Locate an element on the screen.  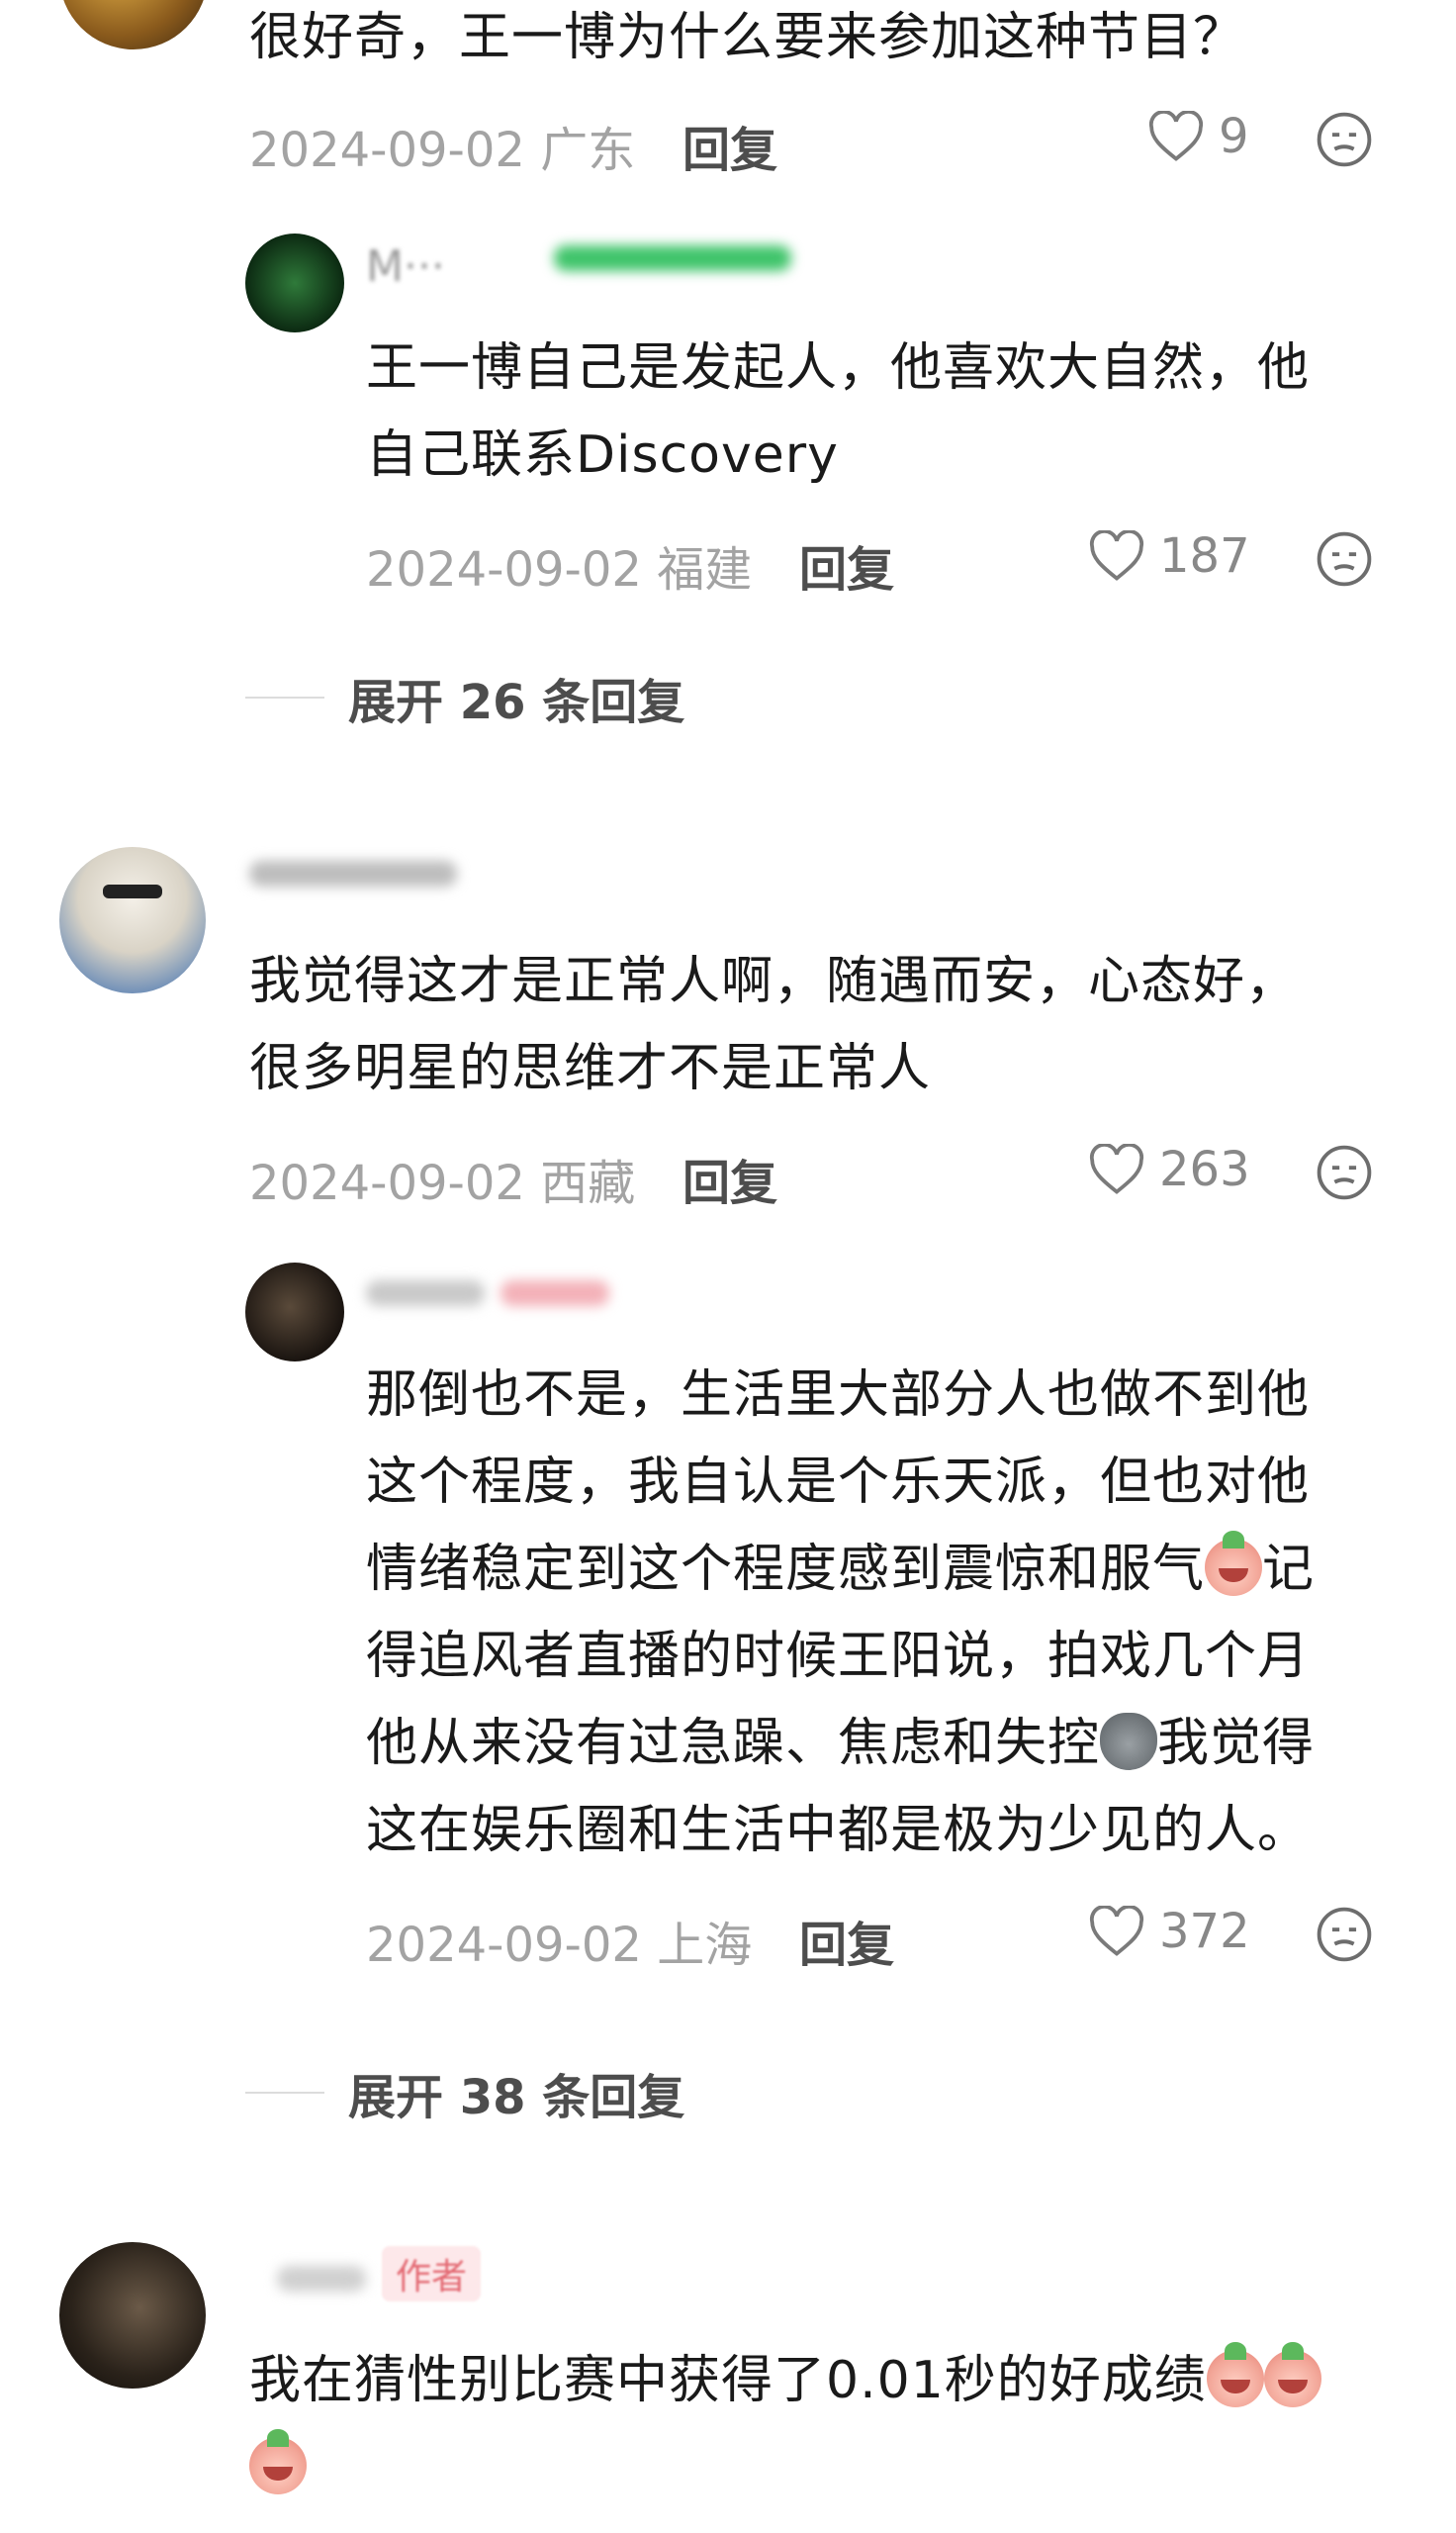
expand-replies-button: 展开 26 条回复 is located at coordinates (464, 697).